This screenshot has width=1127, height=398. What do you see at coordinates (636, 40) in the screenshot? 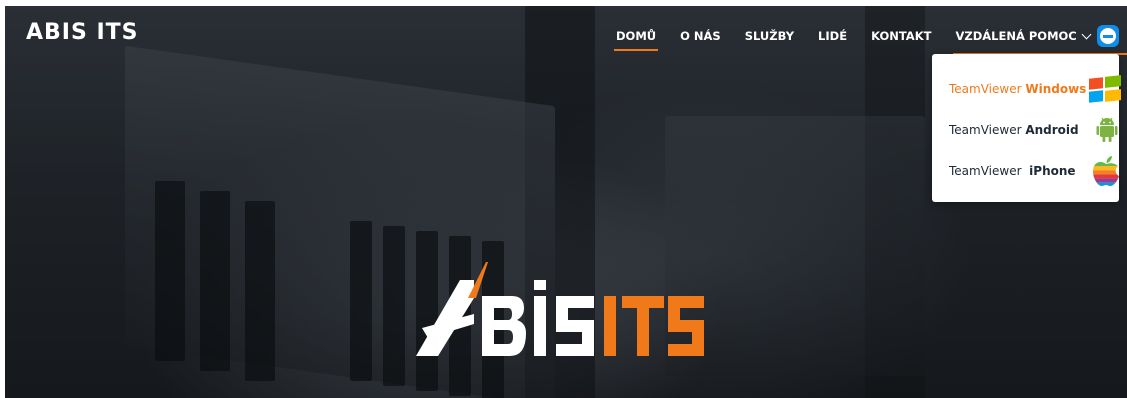
I see `nav-item-home: DOMŮ` at bounding box center [636, 40].